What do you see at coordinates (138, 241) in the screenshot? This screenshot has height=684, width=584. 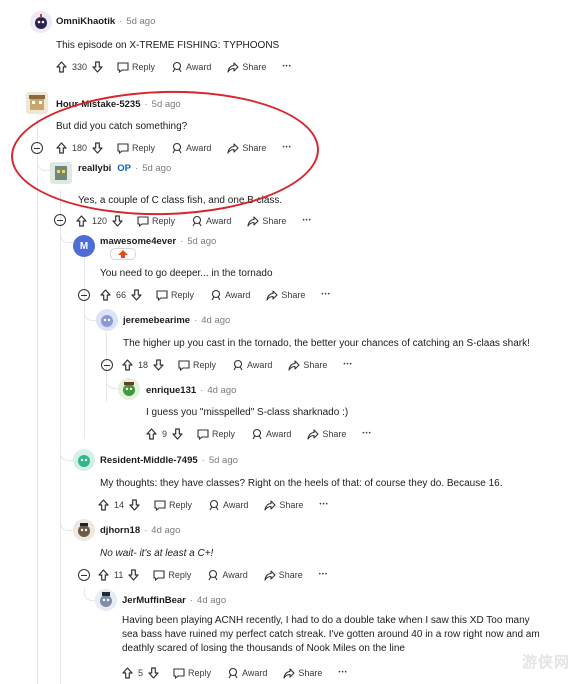 I see `author-name: mawesome4ever` at bounding box center [138, 241].